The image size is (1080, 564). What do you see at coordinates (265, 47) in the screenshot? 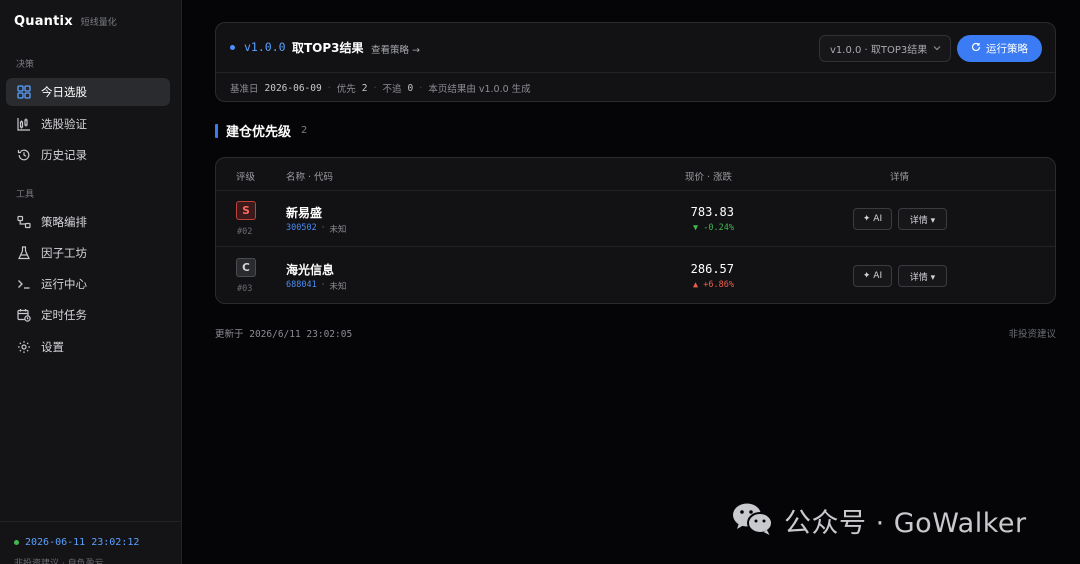
I see `strategy-version: v1.0.0` at bounding box center [265, 47].